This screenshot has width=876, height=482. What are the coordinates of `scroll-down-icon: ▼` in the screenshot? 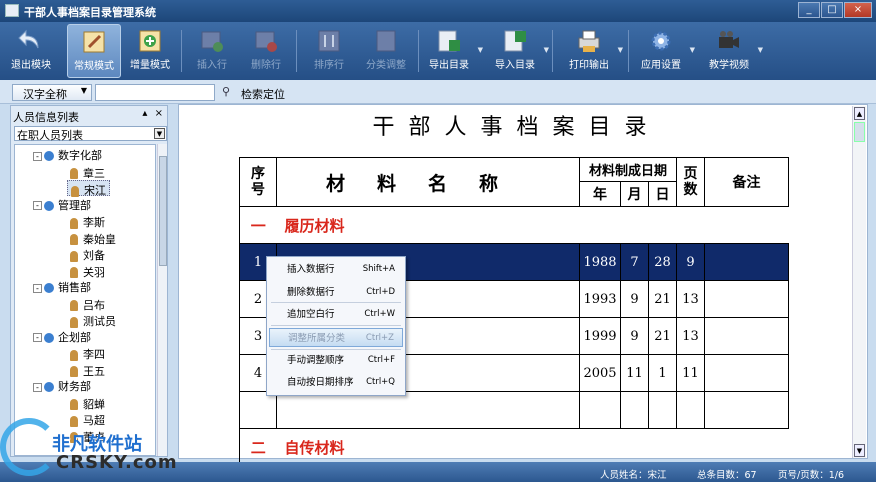 It's located at (859, 450).